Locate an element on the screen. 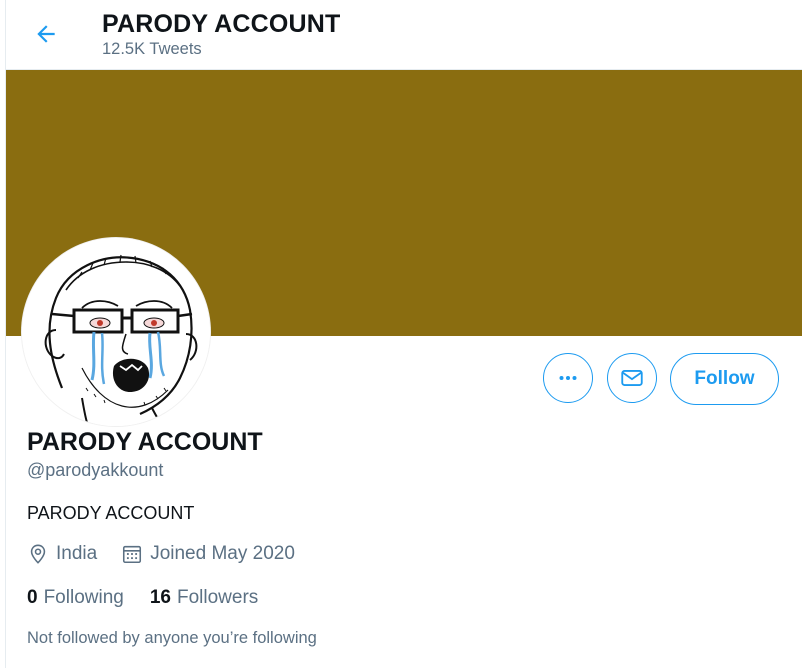 Image resolution: width=802 pixels, height=668 pixels. avatar is located at coordinates (116, 332).